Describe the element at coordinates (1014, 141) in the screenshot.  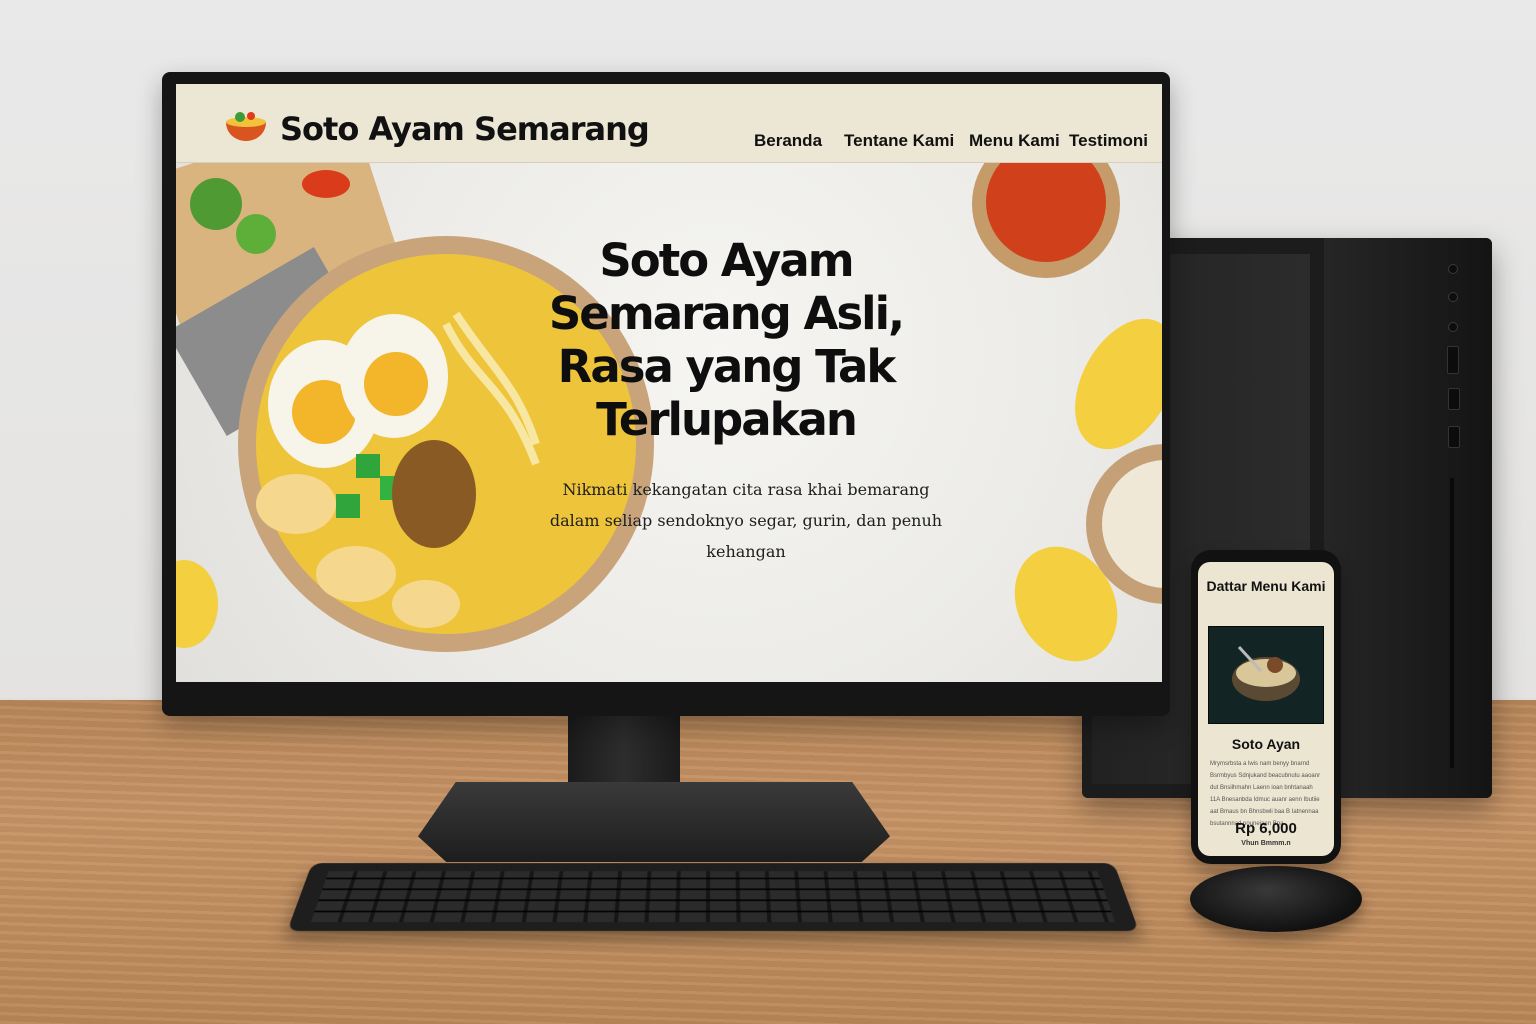
I see `nav-link-menu-kami: Menu Kami` at that location.